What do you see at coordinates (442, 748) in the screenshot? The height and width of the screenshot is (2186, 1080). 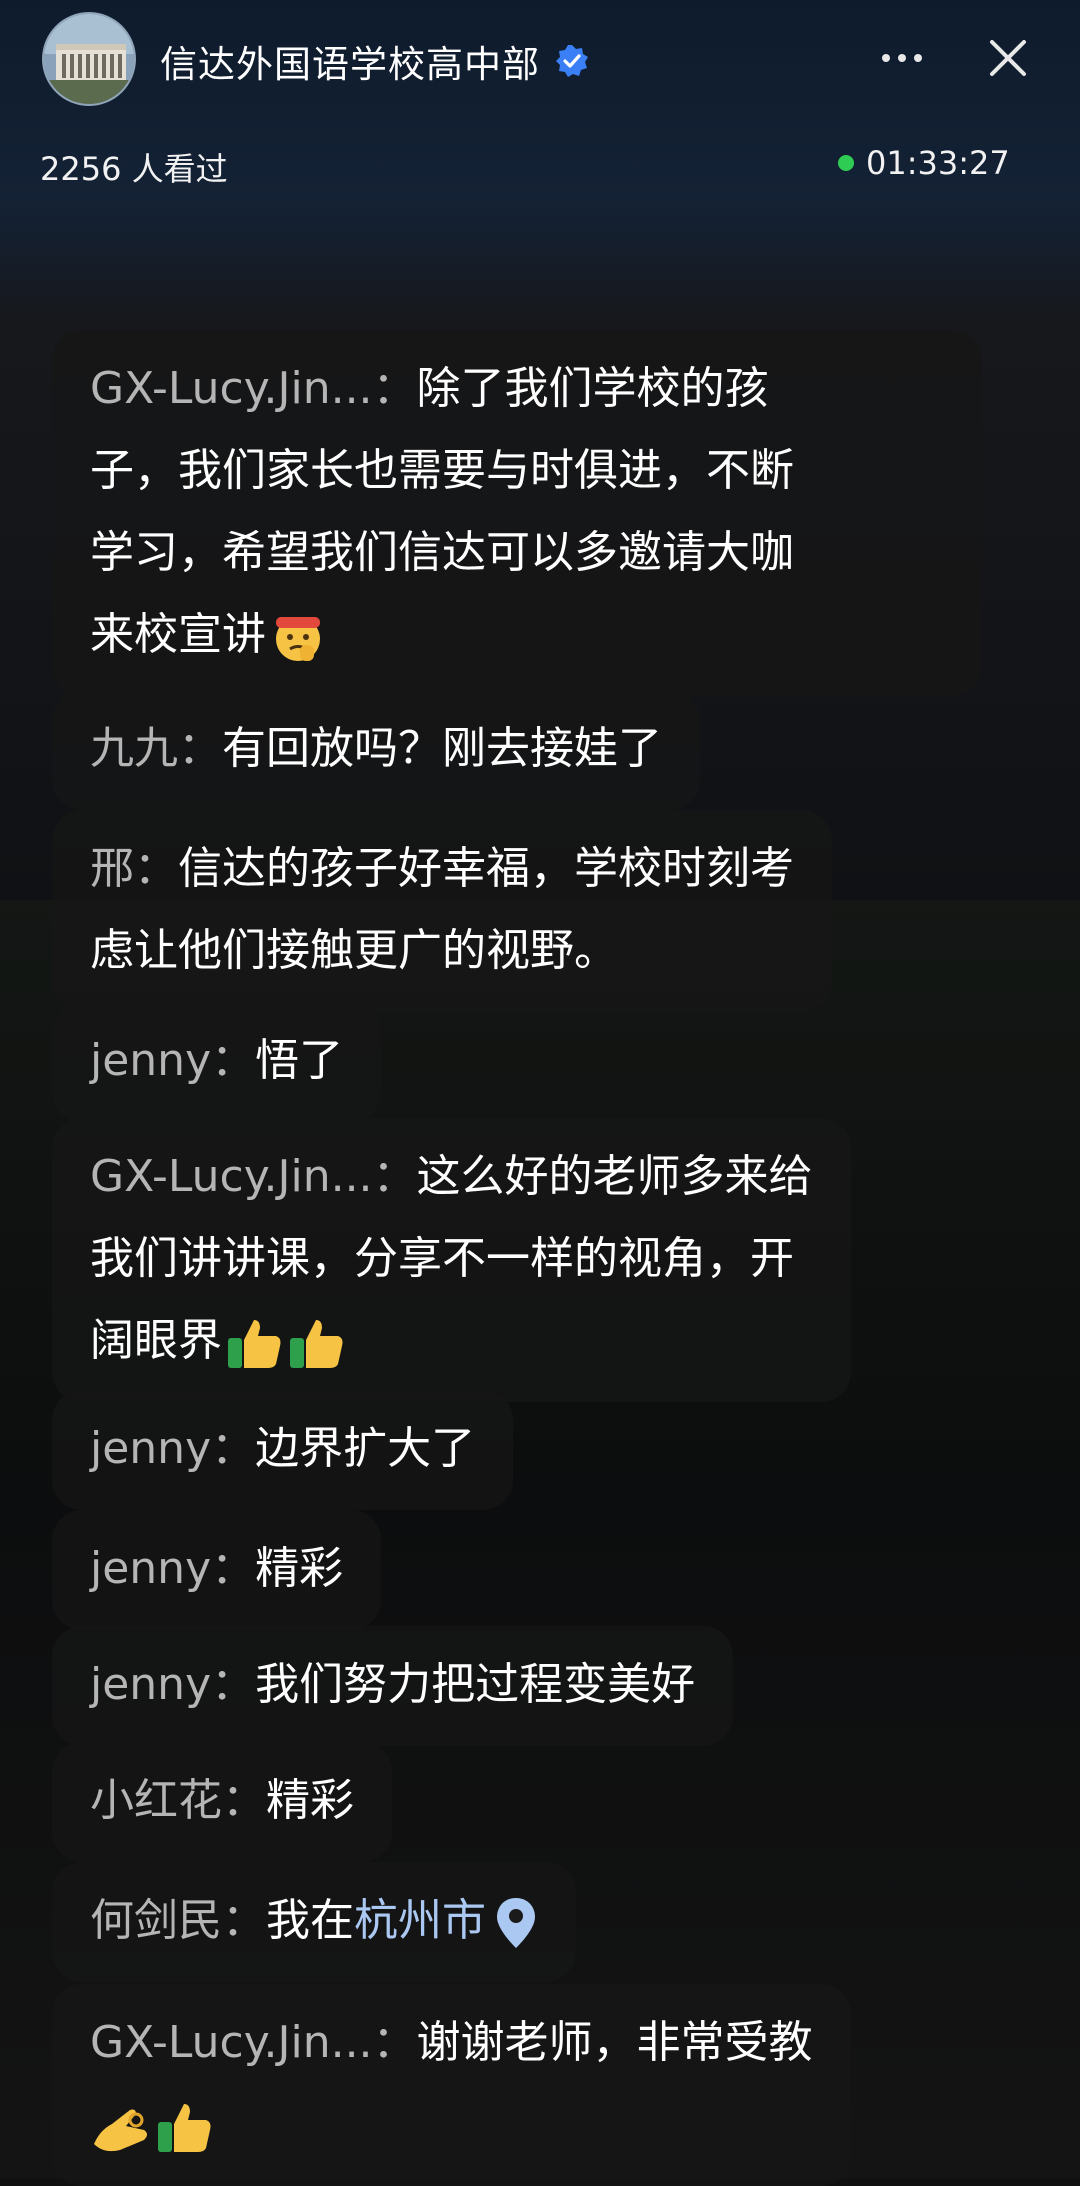 I see `chat-text: 有回放吗？刚去接娃了` at bounding box center [442, 748].